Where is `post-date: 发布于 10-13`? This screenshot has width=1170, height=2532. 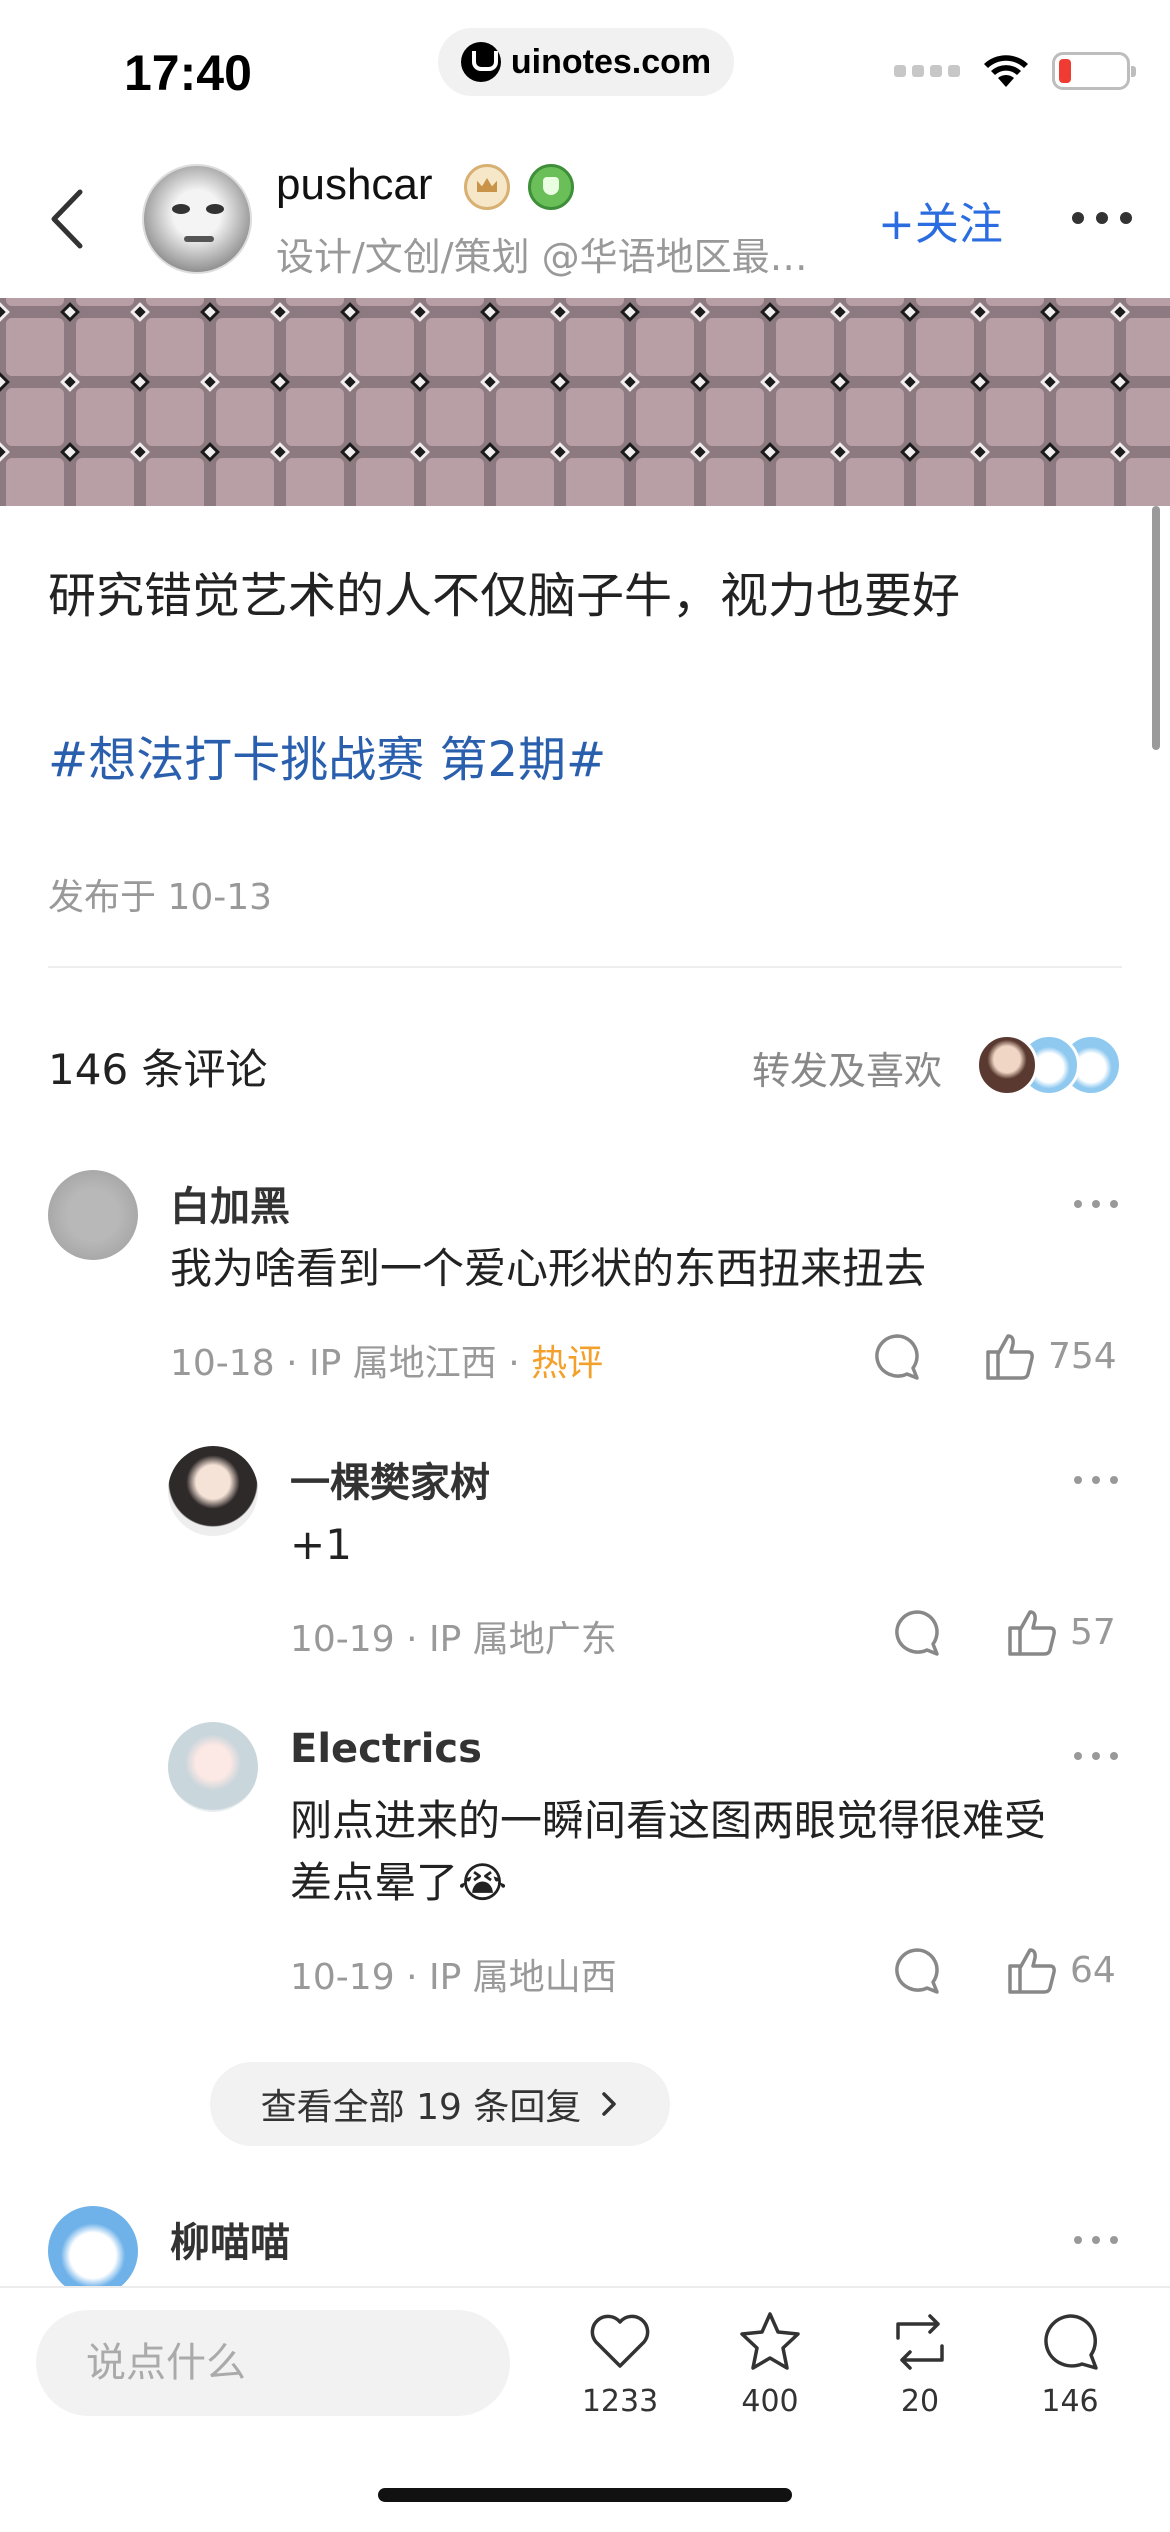 post-date: 发布于 10-13 is located at coordinates (160, 897).